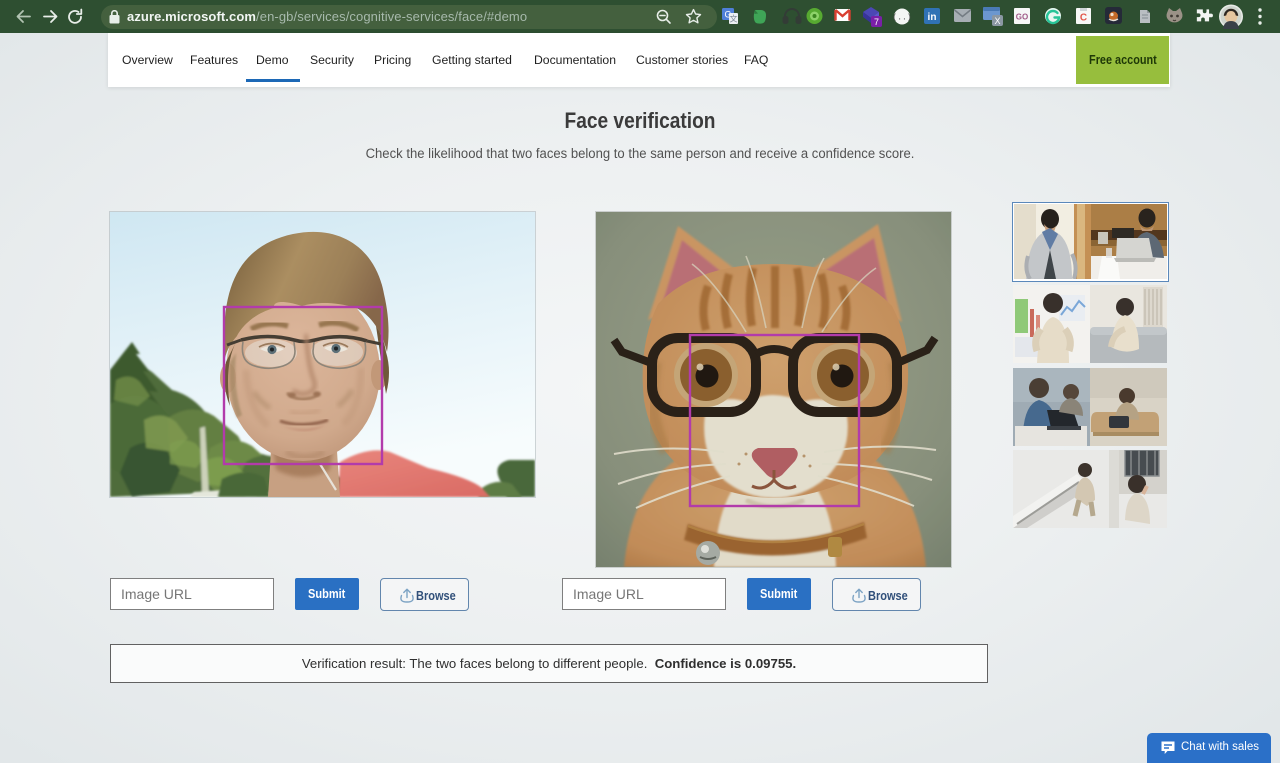 Image resolution: width=1280 pixels, height=763 pixels. Describe the element at coordinates (734, 19) in the screenshot. I see `svg-text: 文` at that location.